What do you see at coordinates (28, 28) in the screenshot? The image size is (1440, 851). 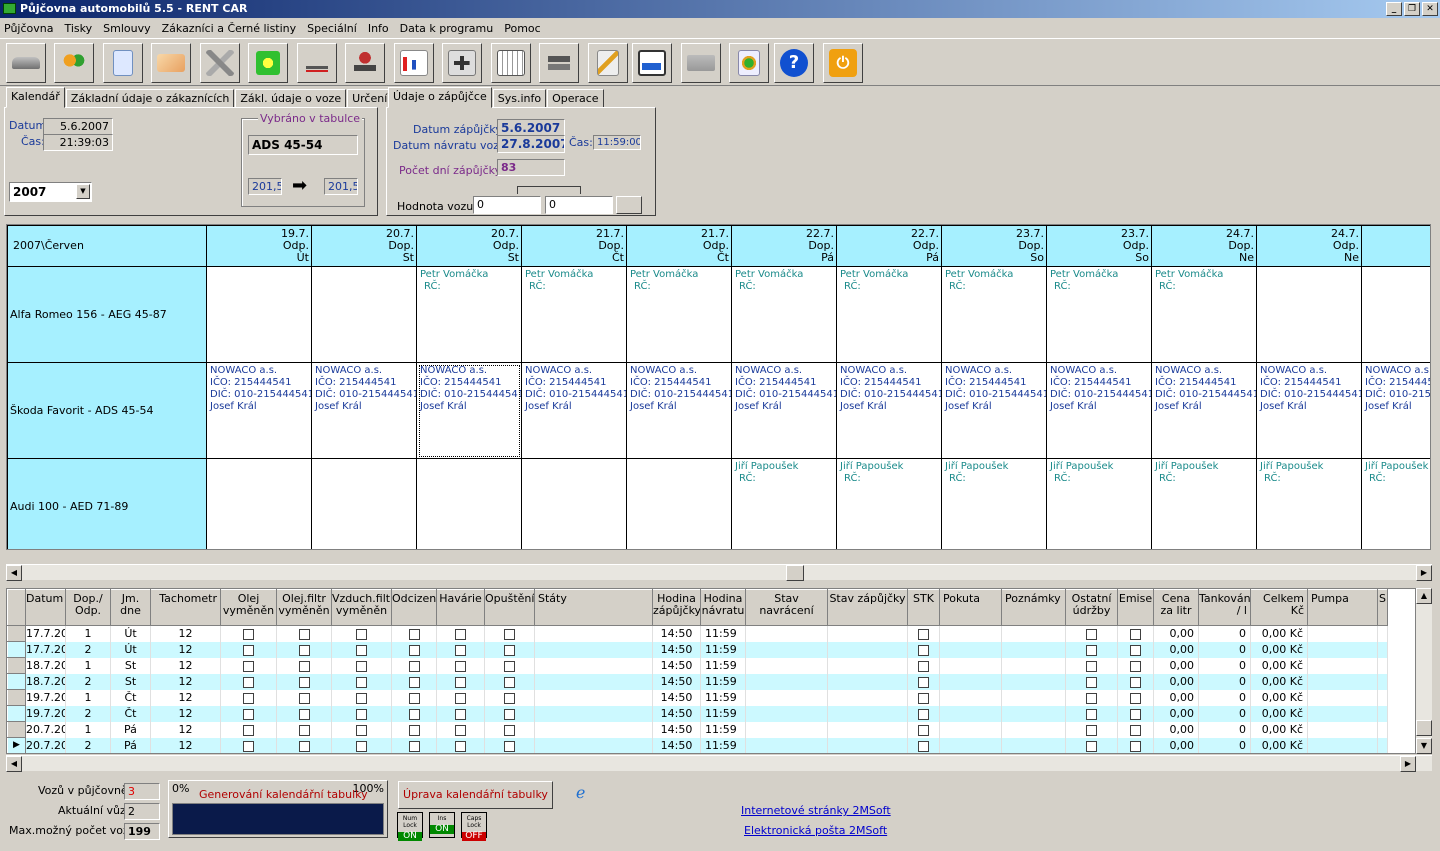 I see `menu-item-pujcovna: Půjčovna` at bounding box center [28, 28].